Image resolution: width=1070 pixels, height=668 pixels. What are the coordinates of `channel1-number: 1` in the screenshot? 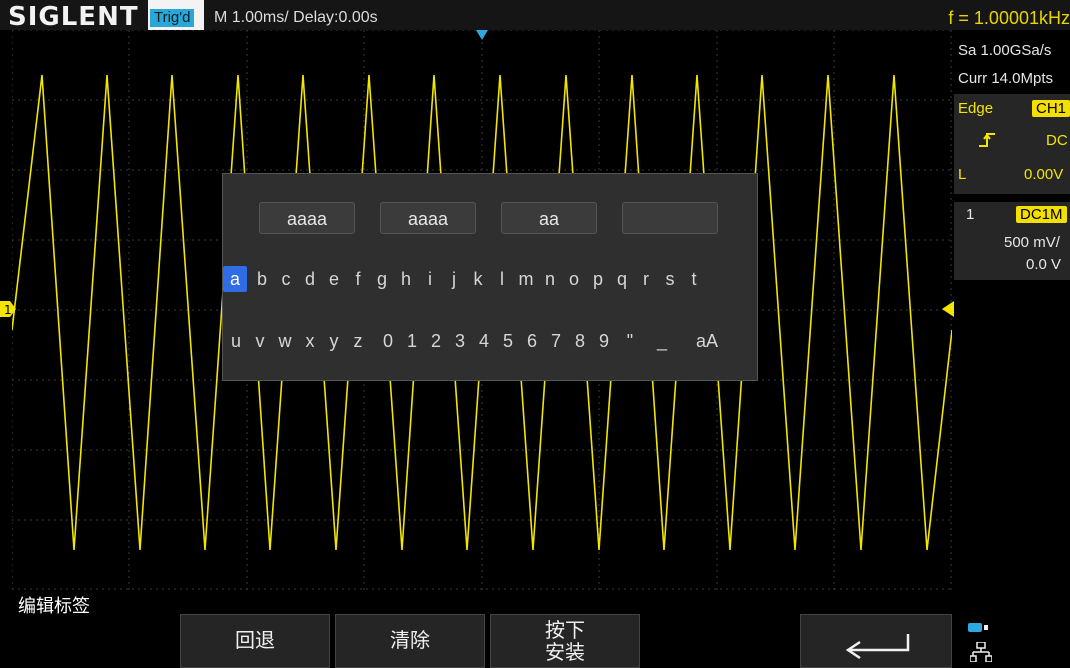 It's located at (970, 214).